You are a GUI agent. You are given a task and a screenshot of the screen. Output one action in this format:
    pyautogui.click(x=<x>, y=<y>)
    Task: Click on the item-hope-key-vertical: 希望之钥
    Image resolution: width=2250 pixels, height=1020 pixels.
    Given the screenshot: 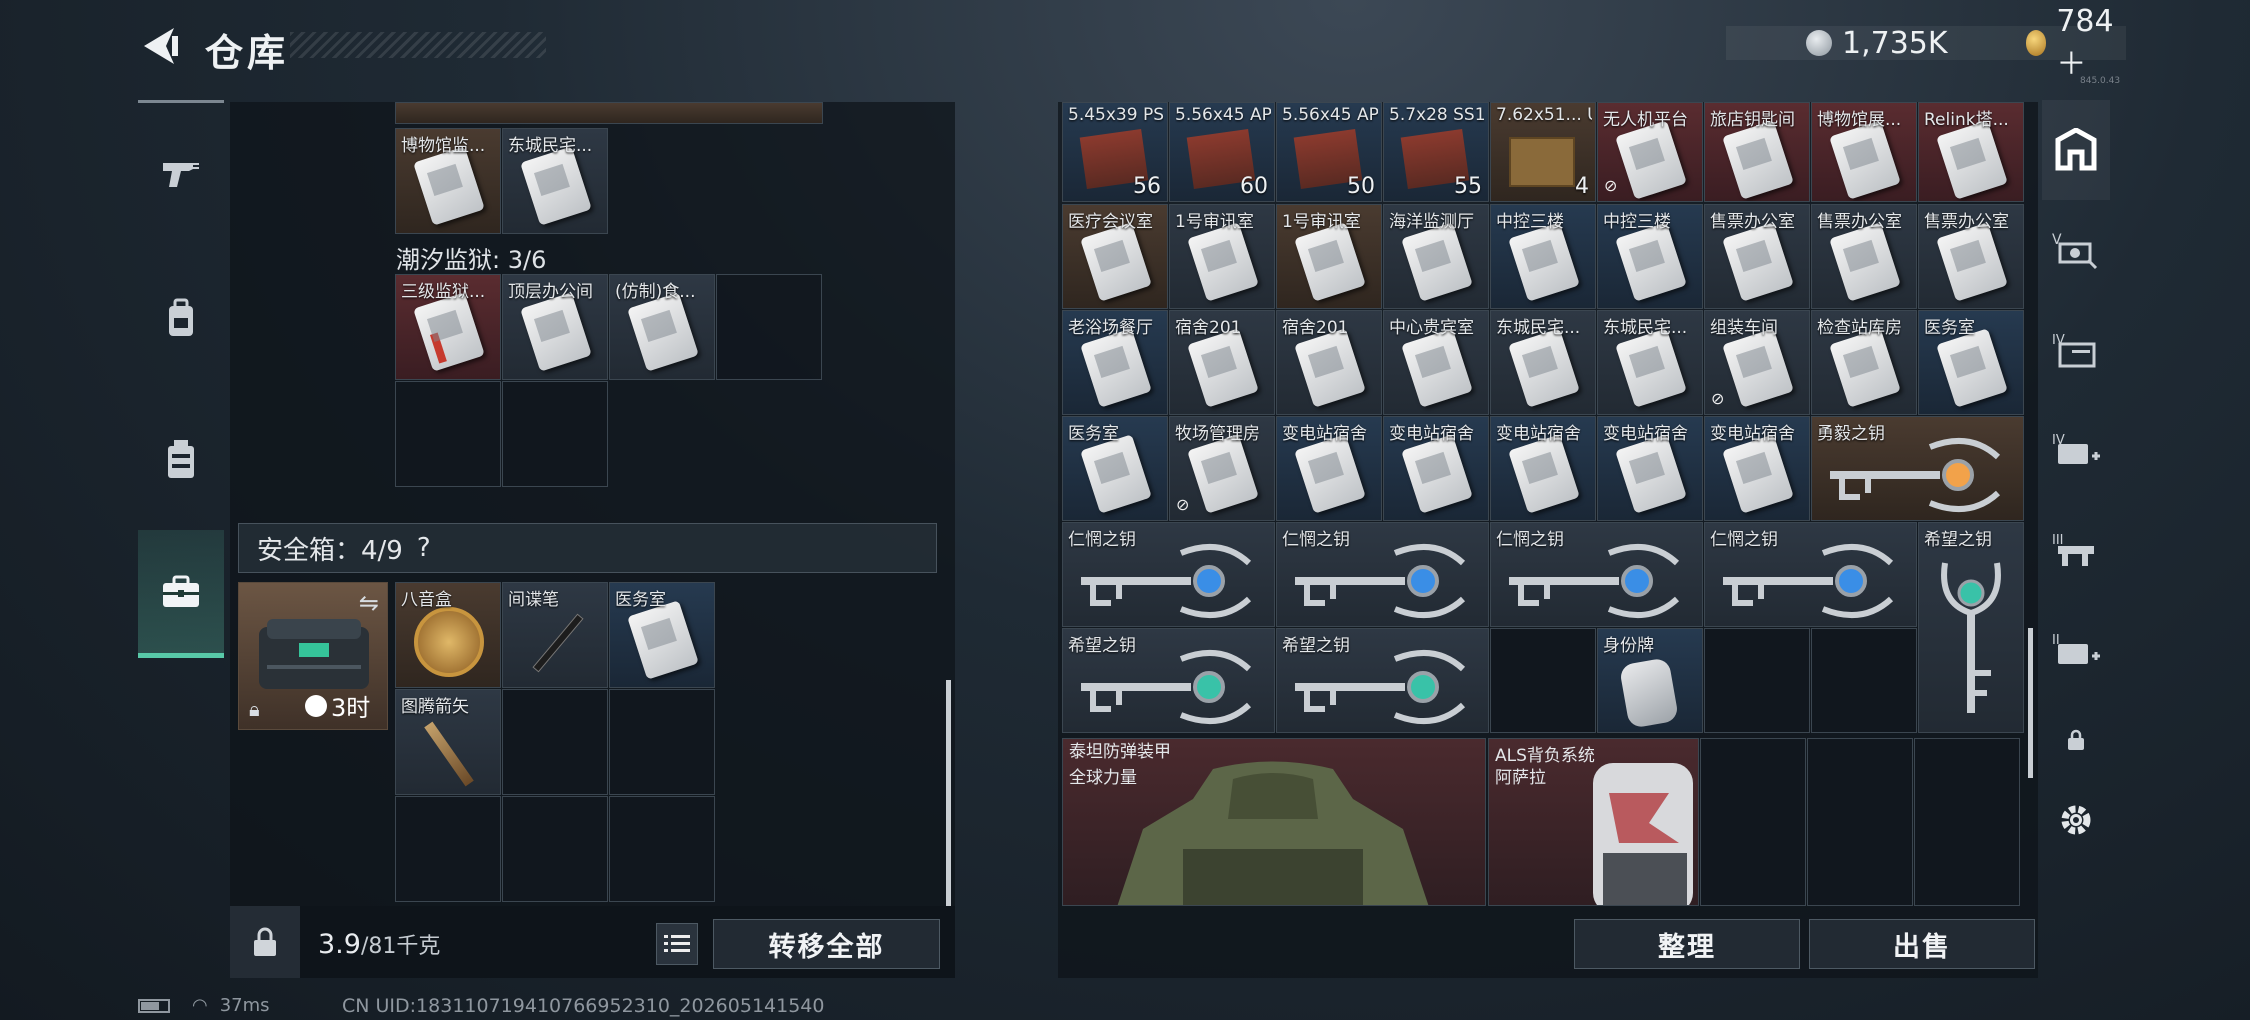 What is the action you would take?
    pyautogui.click(x=1971, y=627)
    